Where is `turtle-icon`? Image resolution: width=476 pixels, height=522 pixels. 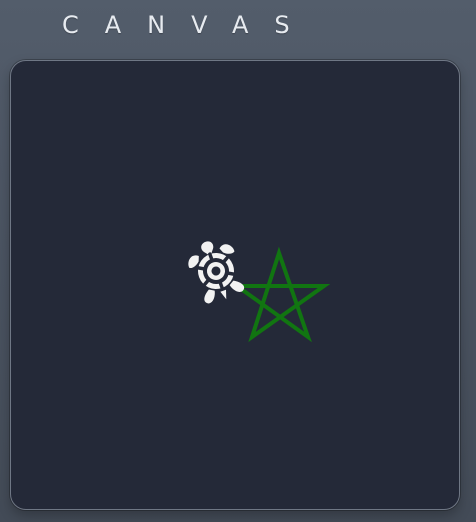
turtle-icon is located at coordinates (216, 272).